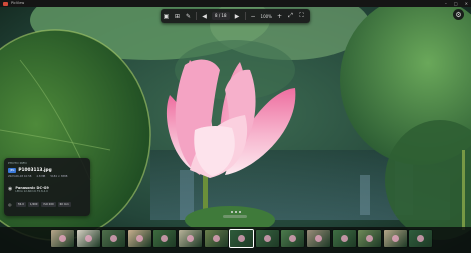  Describe the element at coordinates (64, 204) in the screenshot. I see `exif-focal-length: 60 mm` at that location.